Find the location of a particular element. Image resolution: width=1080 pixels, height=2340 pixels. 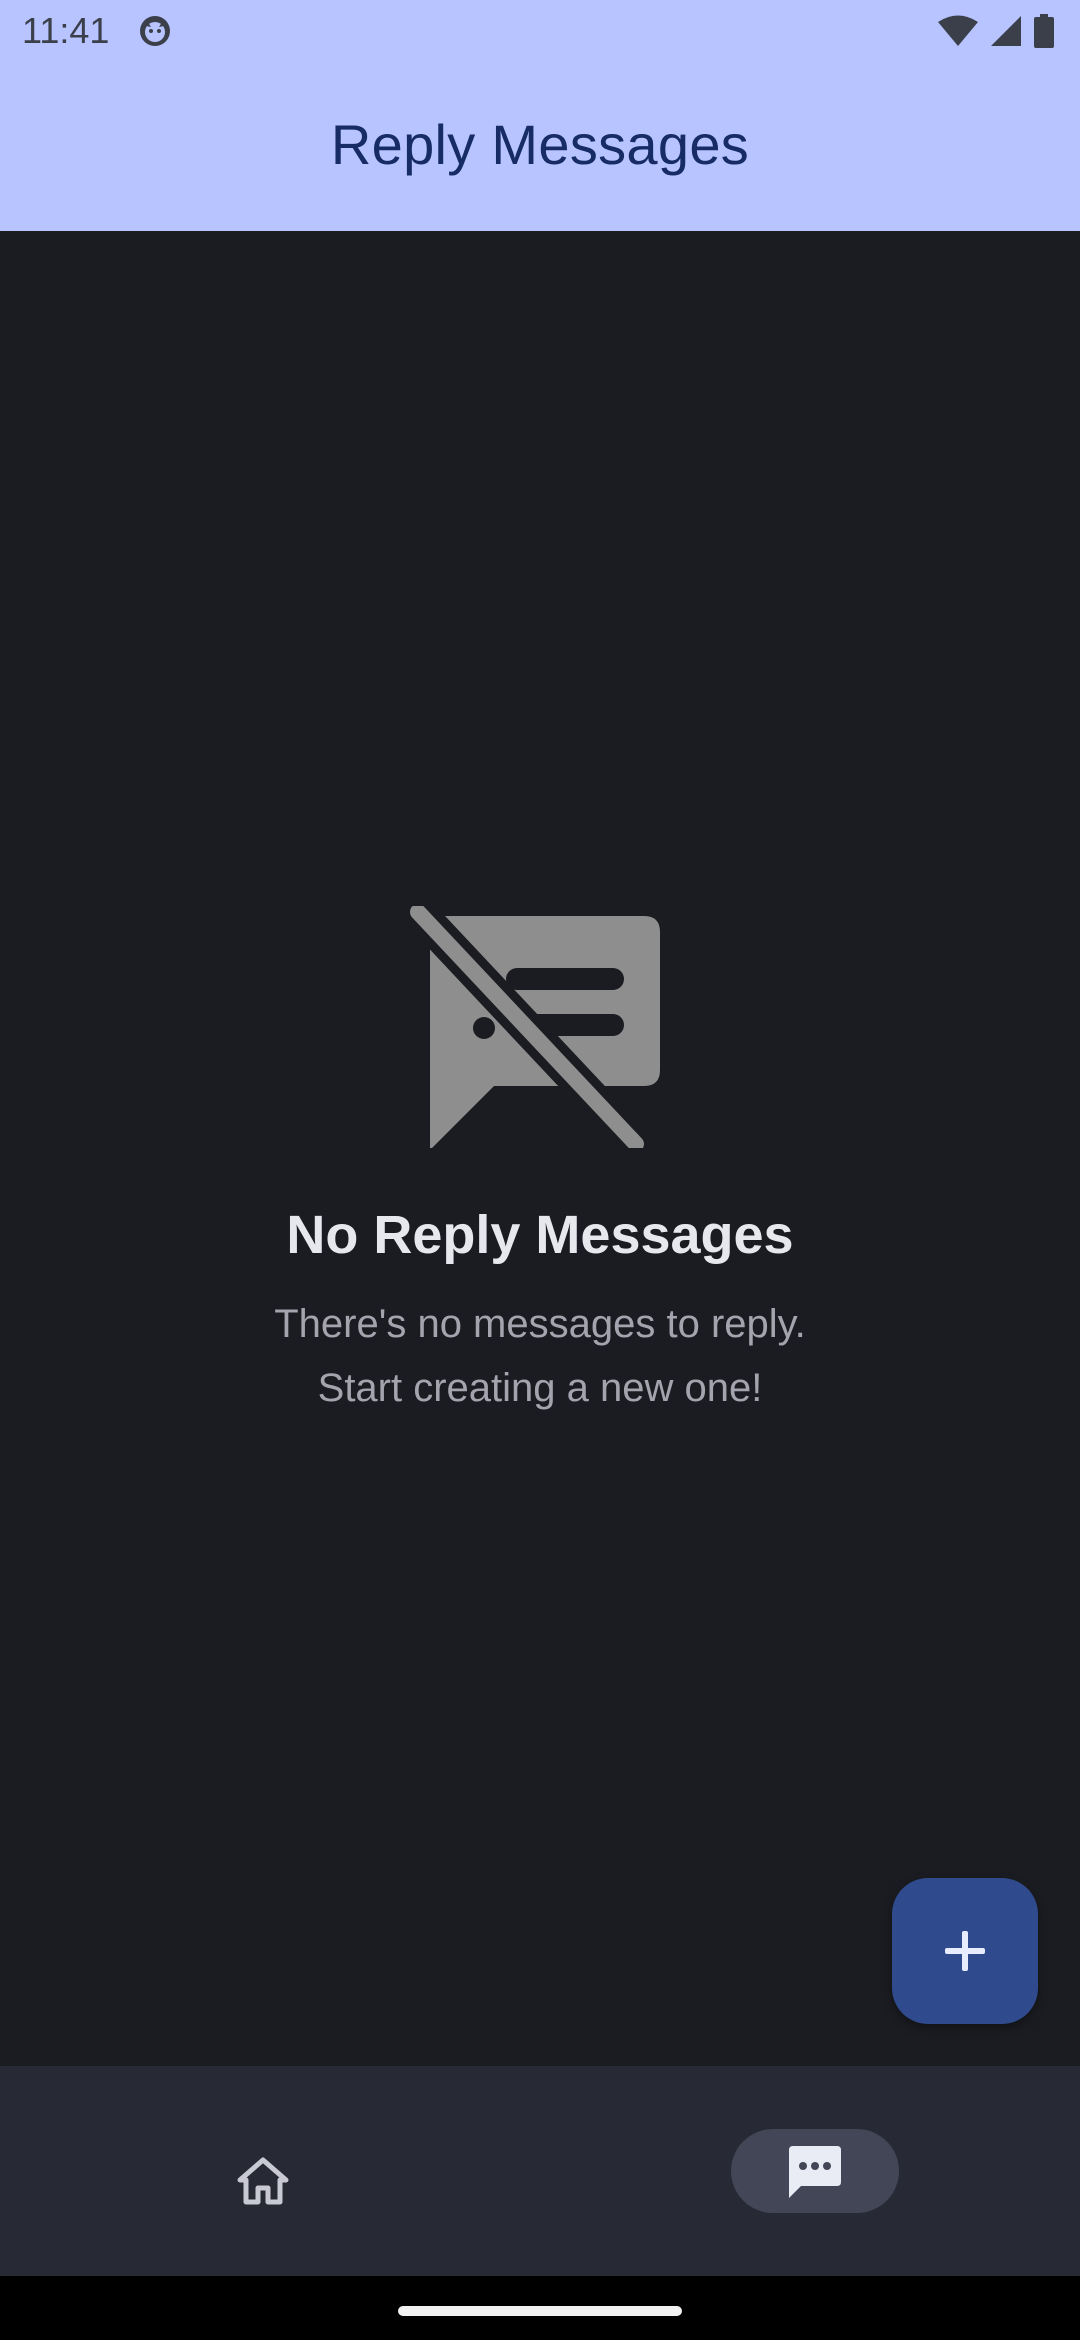

battery-icon is located at coordinates (1044, 31).